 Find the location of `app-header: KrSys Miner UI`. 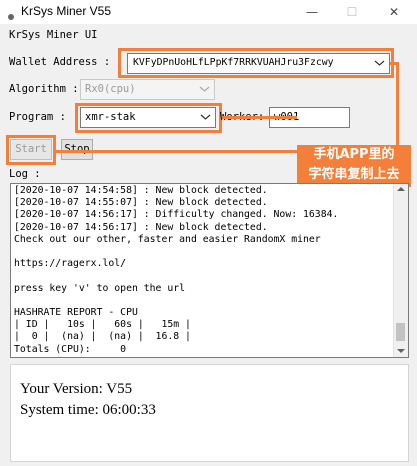

app-header: KrSys Miner UI is located at coordinates (53, 35).